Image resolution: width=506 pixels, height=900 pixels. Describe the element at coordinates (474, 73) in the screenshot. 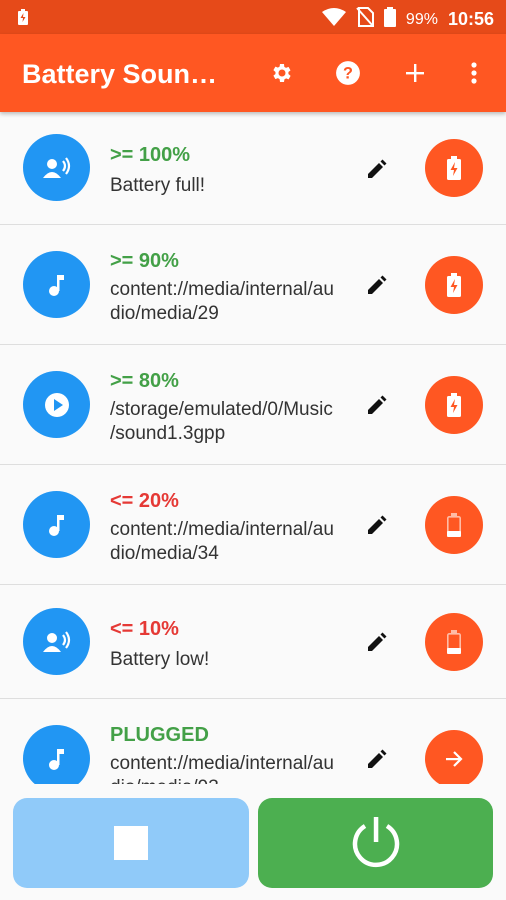

I see `more-vert-icon` at that location.